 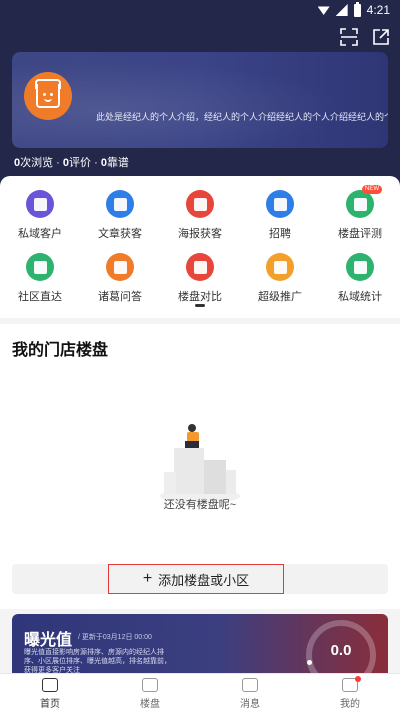 What do you see at coordinates (309, 662) in the screenshot?
I see `gauge-marker` at bounding box center [309, 662].